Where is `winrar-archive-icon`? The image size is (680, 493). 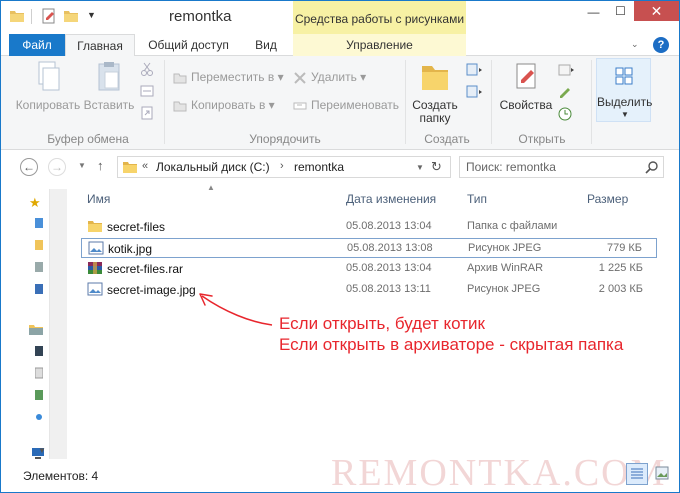 winrar-archive-icon is located at coordinates (95, 268).